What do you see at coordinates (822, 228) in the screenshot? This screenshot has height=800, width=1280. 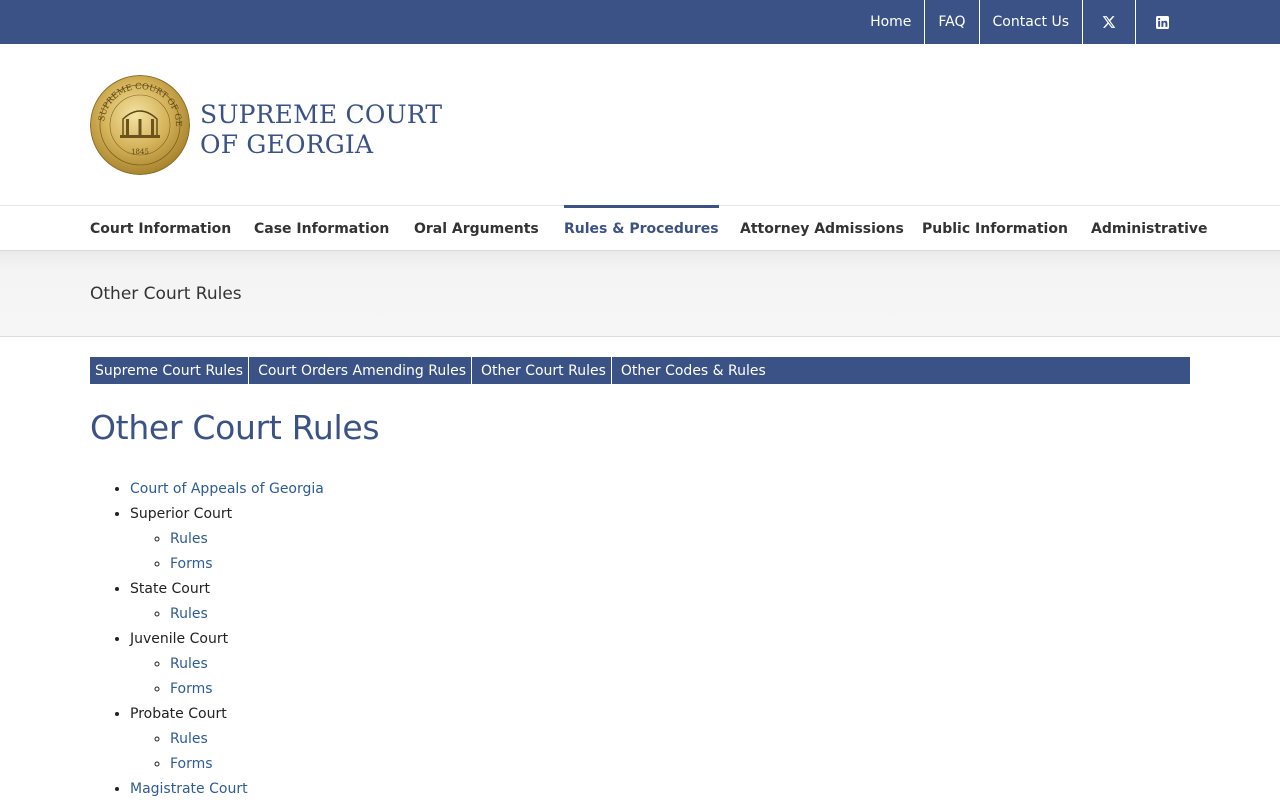 I see `nav-attorney-admissions: Attorney Admissions` at bounding box center [822, 228].